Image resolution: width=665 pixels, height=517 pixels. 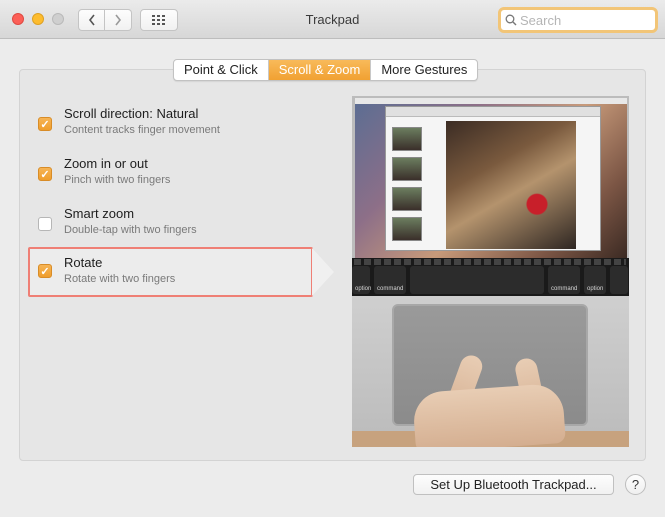 I want to click on key-command-right: command, so click(x=564, y=280).